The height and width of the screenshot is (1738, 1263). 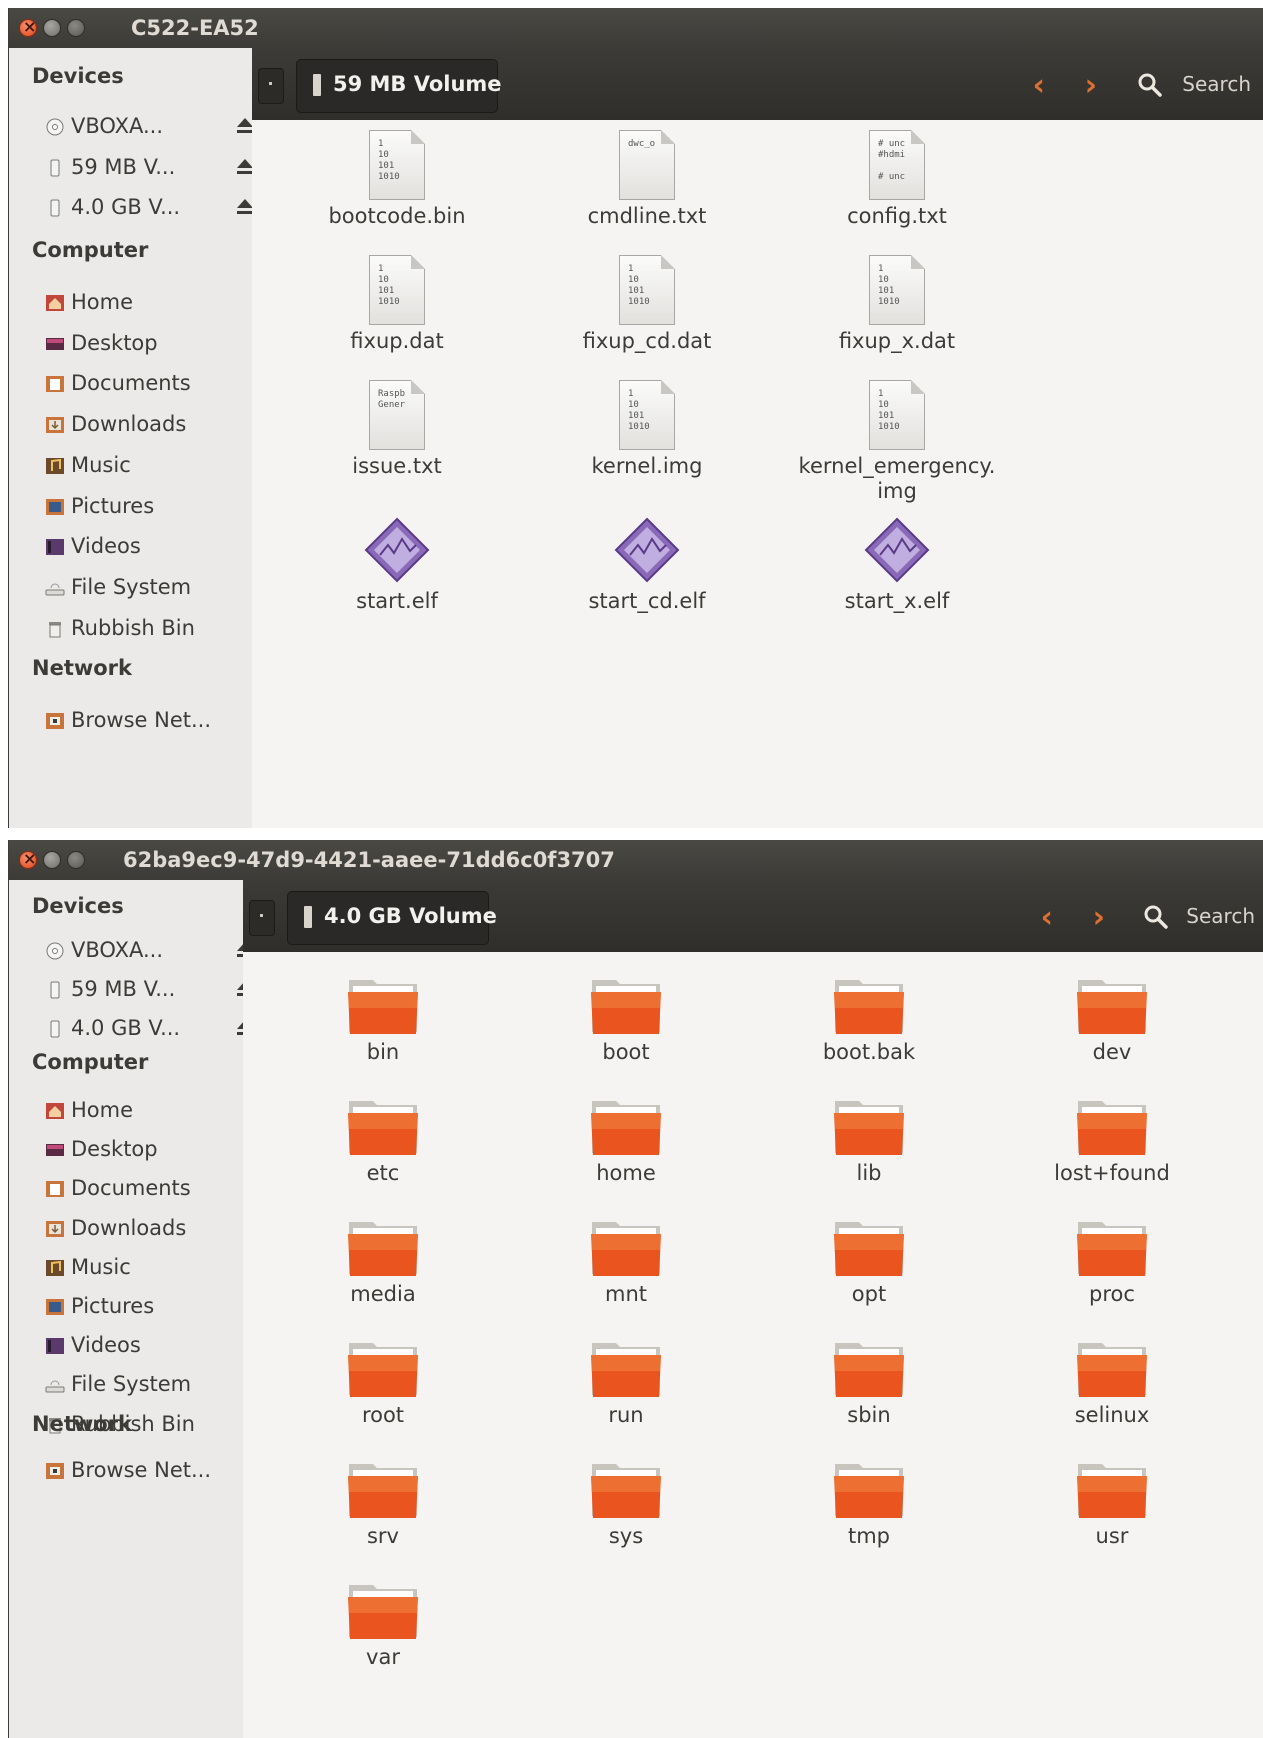 What do you see at coordinates (383, 1019) in the screenshot?
I see `folder-item: bin` at bounding box center [383, 1019].